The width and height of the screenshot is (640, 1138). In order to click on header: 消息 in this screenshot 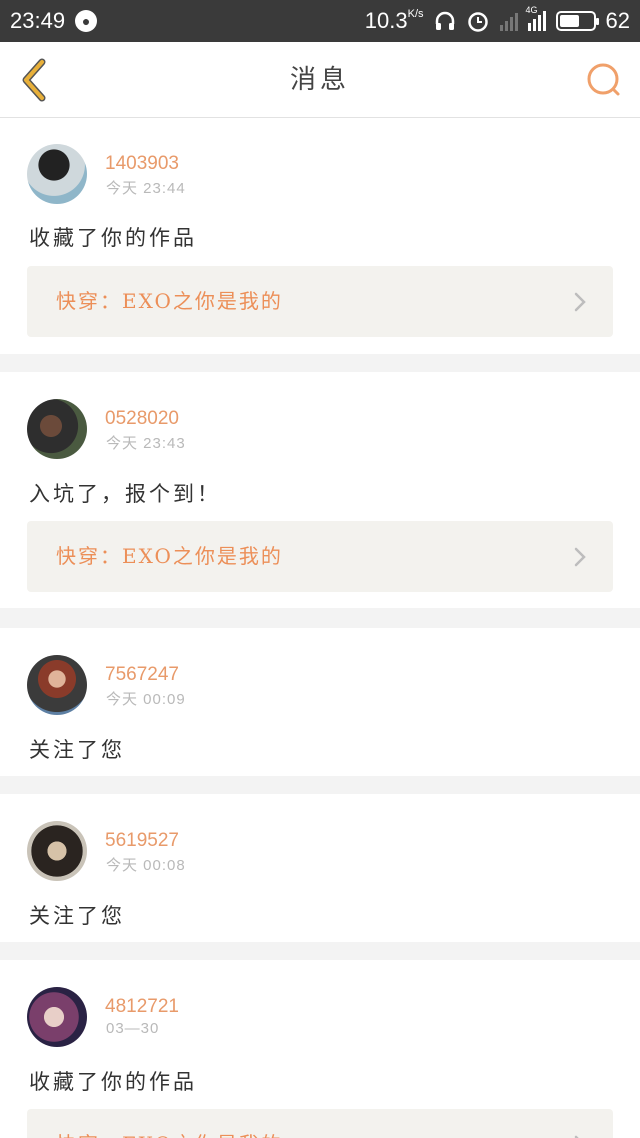, I will do `click(320, 80)`.